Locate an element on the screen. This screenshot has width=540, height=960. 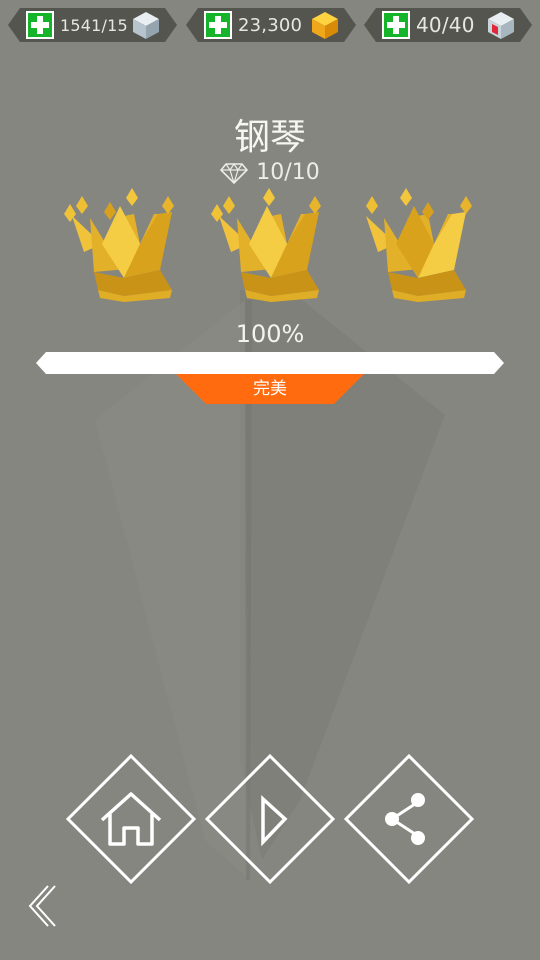
rating-badge: 完美 is located at coordinates (270, 389).